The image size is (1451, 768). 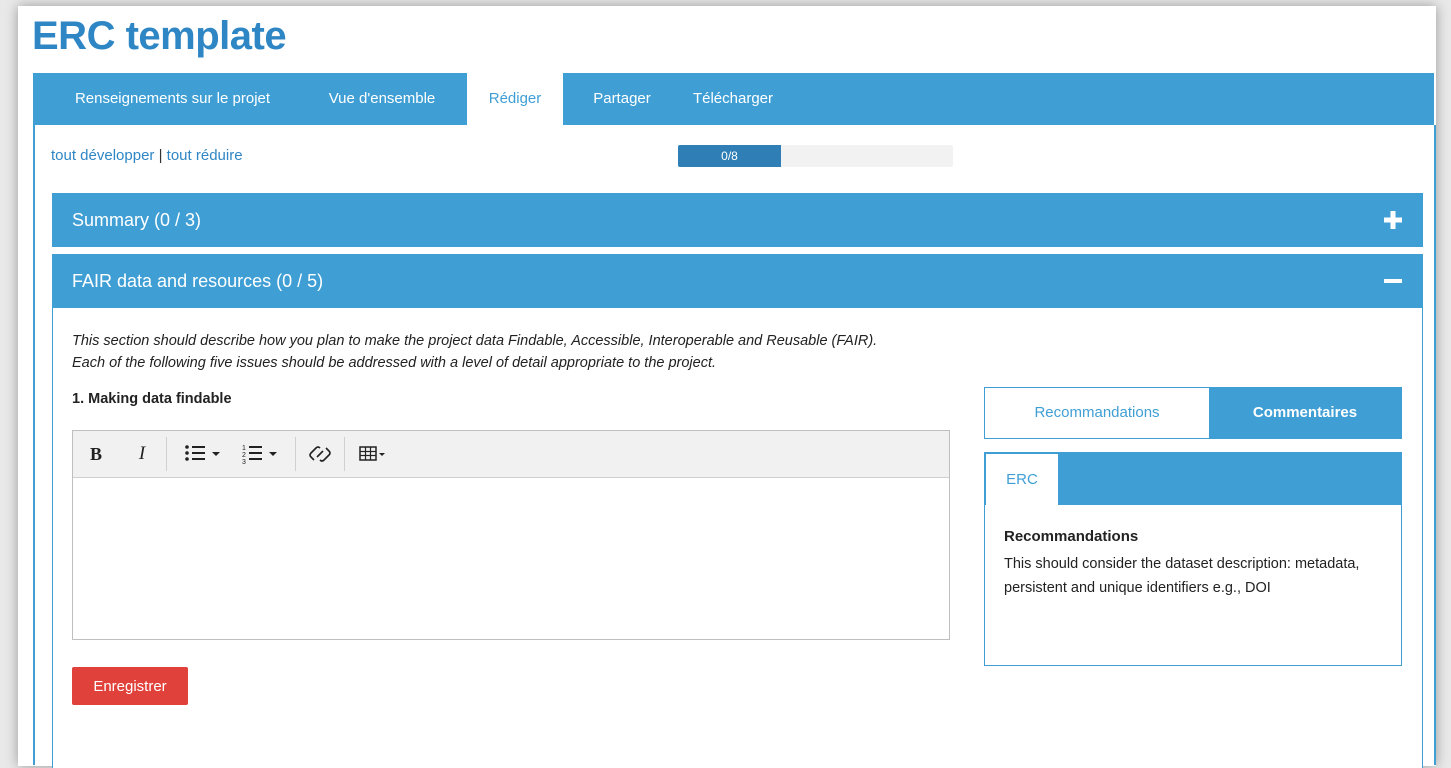 I want to click on italic-icon: I, so click(x=142, y=454).